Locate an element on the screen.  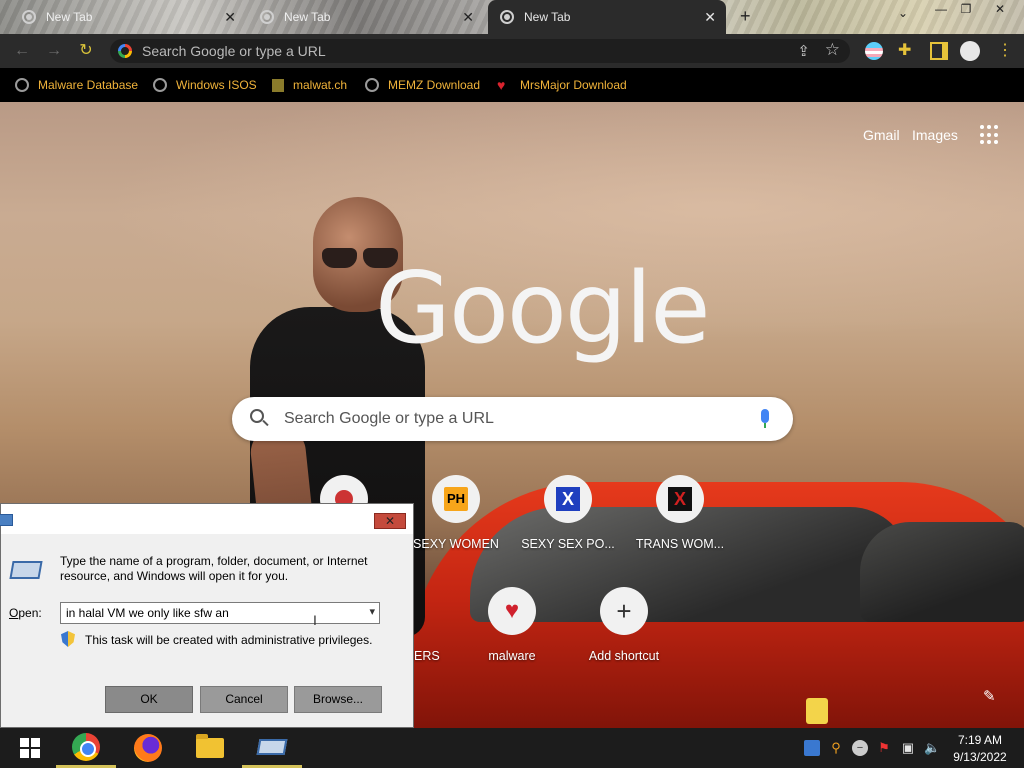
bookmark-memz-download: MEMZ Download is located at coordinates (422, 85).